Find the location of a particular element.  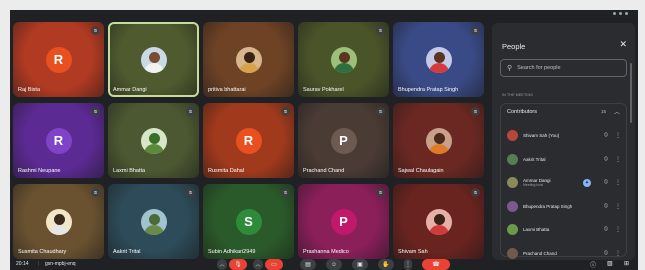

participant-tile: Ammar Dangi is located at coordinates (153, 59).